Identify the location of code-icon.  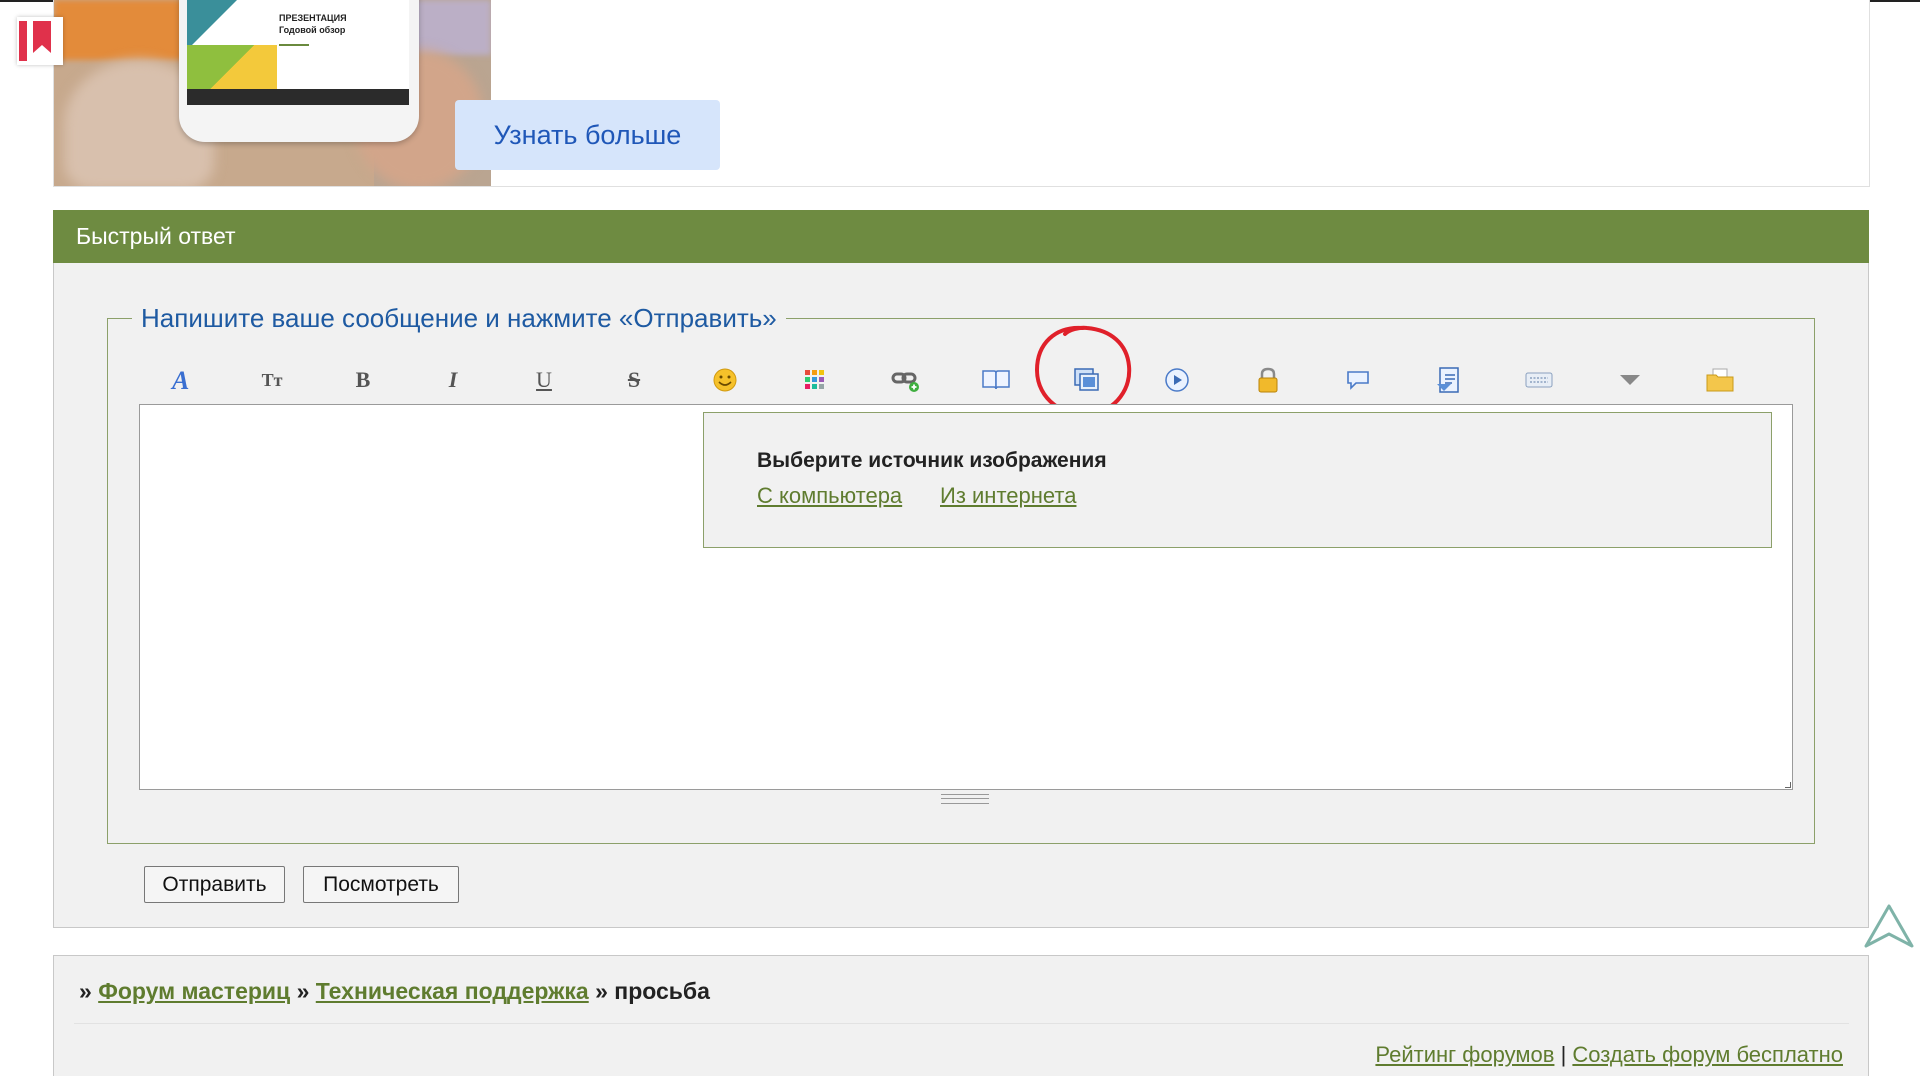
(1449, 380).